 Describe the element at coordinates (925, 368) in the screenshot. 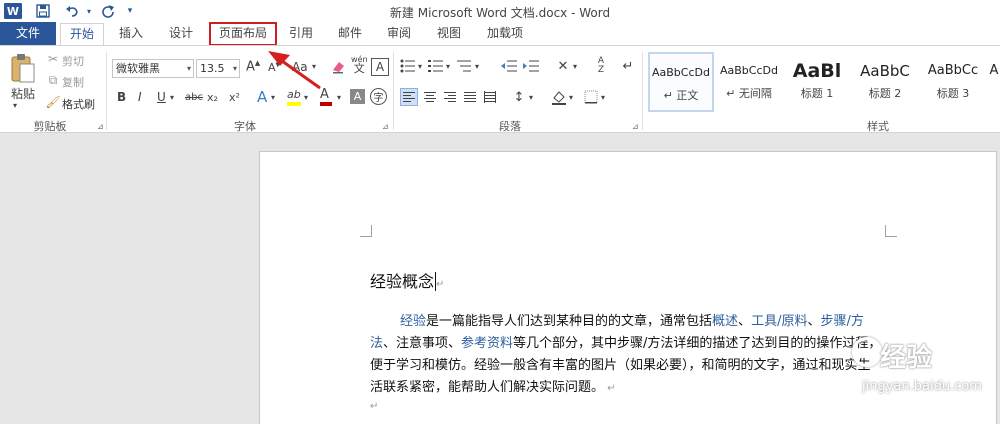

I see `baidu-jingyan-watermark: 经验 jingyan.baidu.com` at that location.